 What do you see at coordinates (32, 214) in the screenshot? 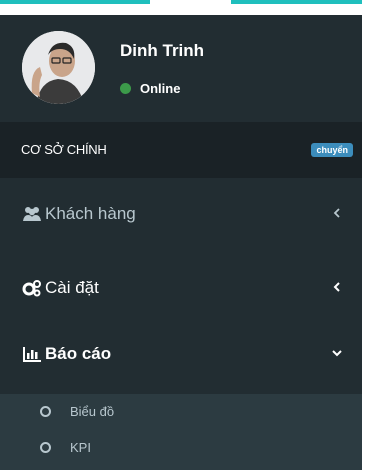
I see `users-icon` at bounding box center [32, 214].